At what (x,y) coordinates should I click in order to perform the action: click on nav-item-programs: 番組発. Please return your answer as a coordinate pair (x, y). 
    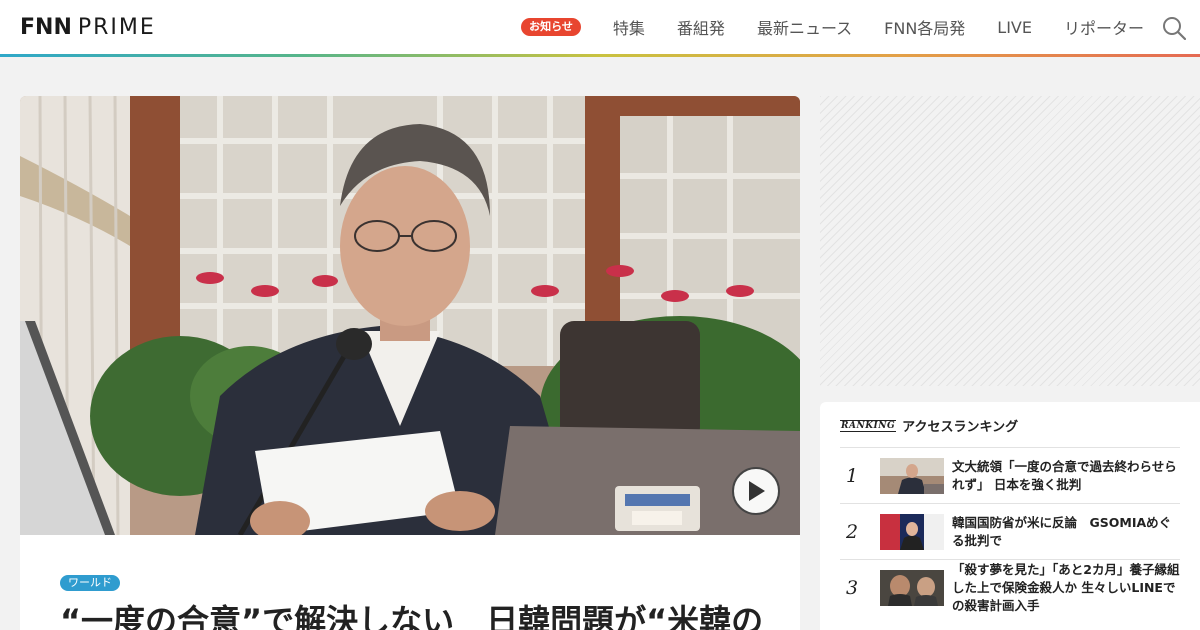
    Looking at the image, I should click on (701, 27).